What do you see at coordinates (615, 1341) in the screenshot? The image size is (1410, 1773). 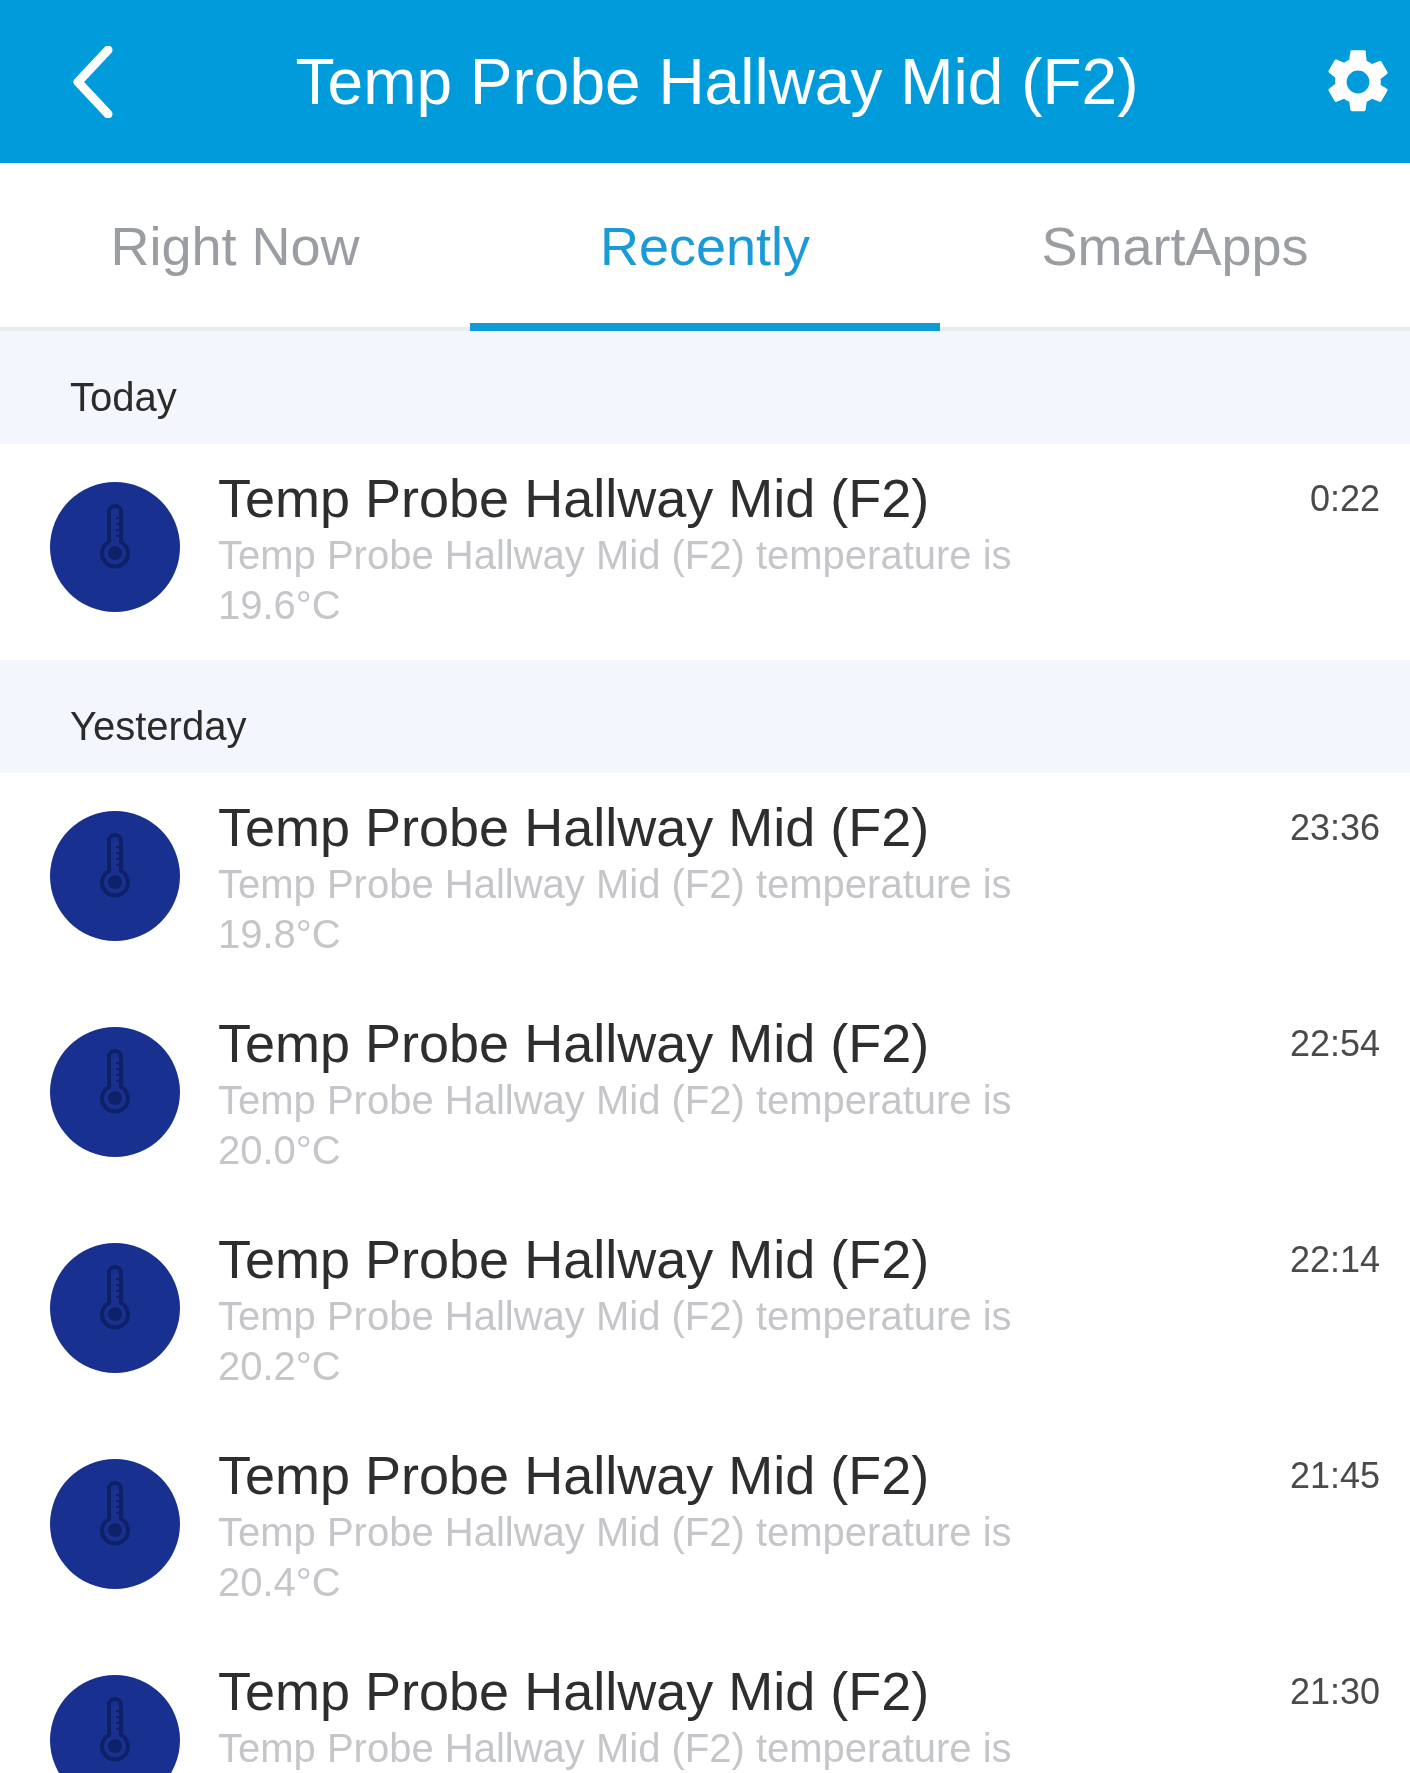 I see `event-description: Temp Probe Hallway Mid (F2) temperature is 20.2°C` at bounding box center [615, 1341].